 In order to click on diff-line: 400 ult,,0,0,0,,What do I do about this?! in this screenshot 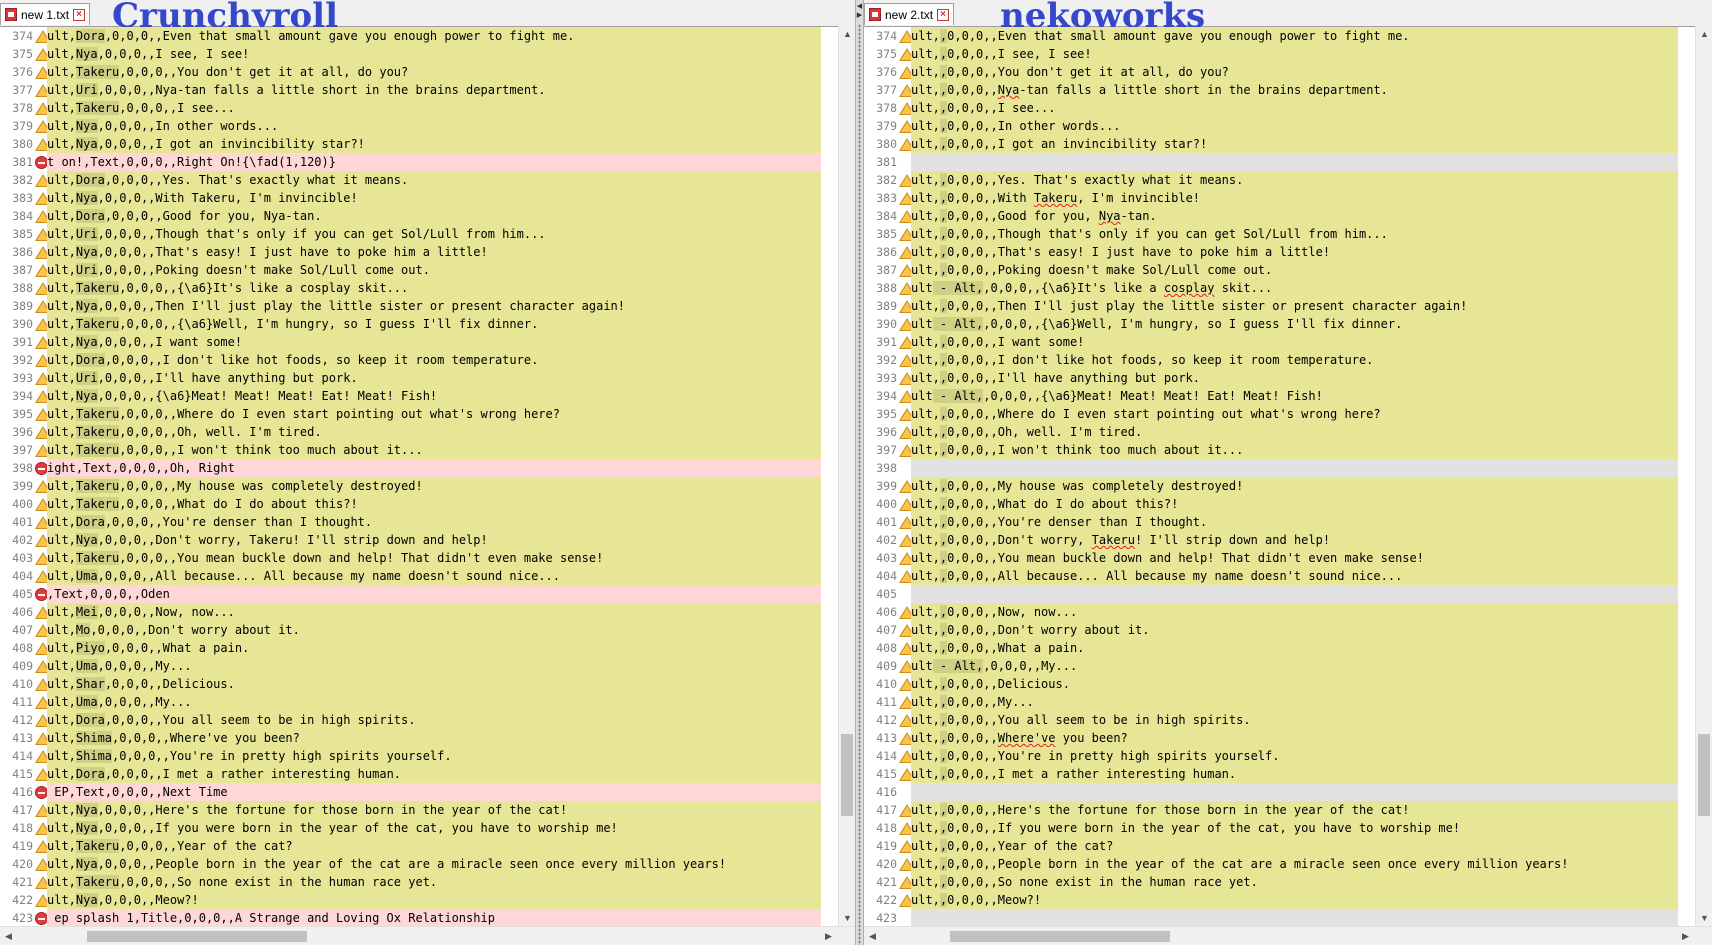, I will do `click(1279, 504)`.